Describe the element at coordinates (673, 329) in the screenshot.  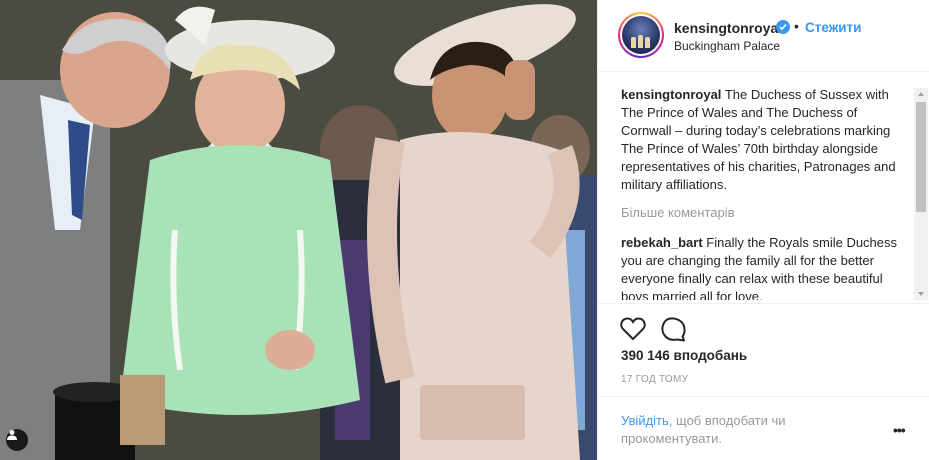
I see `comment-icon` at that location.